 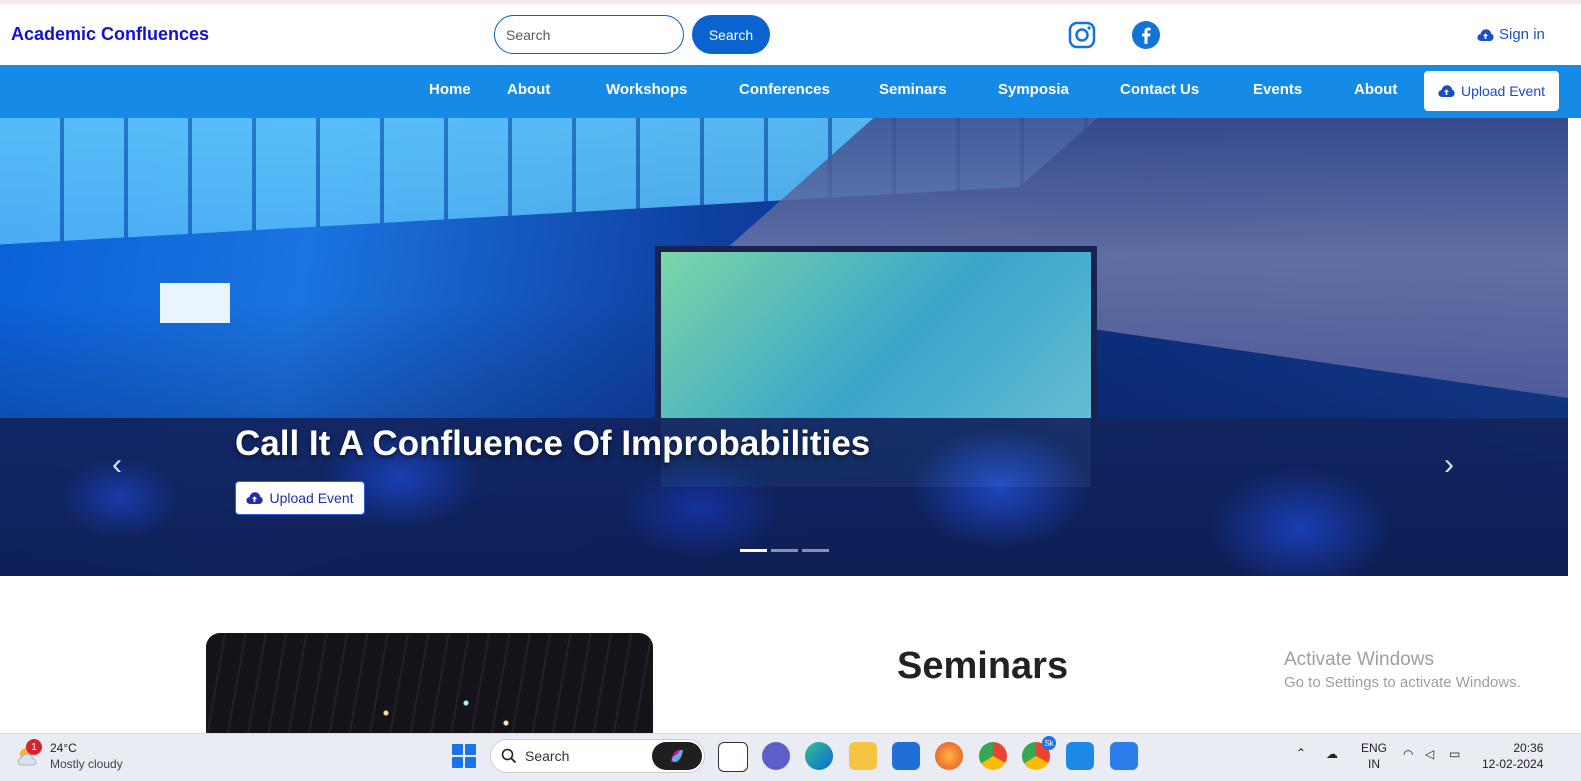 What do you see at coordinates (597, 756) in the screenshot?
I see `taskbar-search: Search` at bounding box center [597, 756].